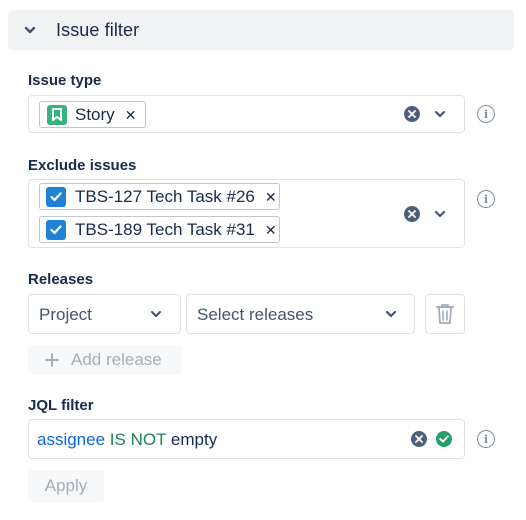 This screenshot has height=520, width=526. Describe the element at coordinates (61, 279) in the screenshot. I see `releases-label: Releases` at that location.